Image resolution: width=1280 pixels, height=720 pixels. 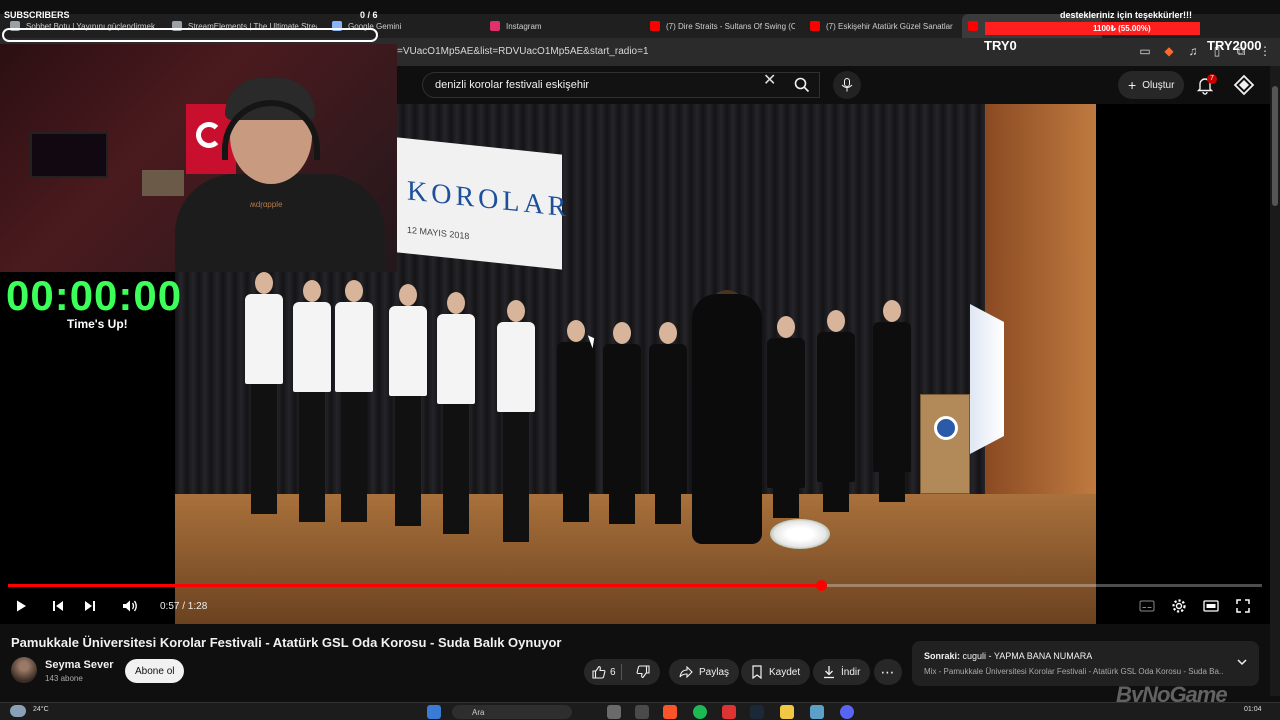 I want to click on gear-icon, so click(x=1179, y=606).